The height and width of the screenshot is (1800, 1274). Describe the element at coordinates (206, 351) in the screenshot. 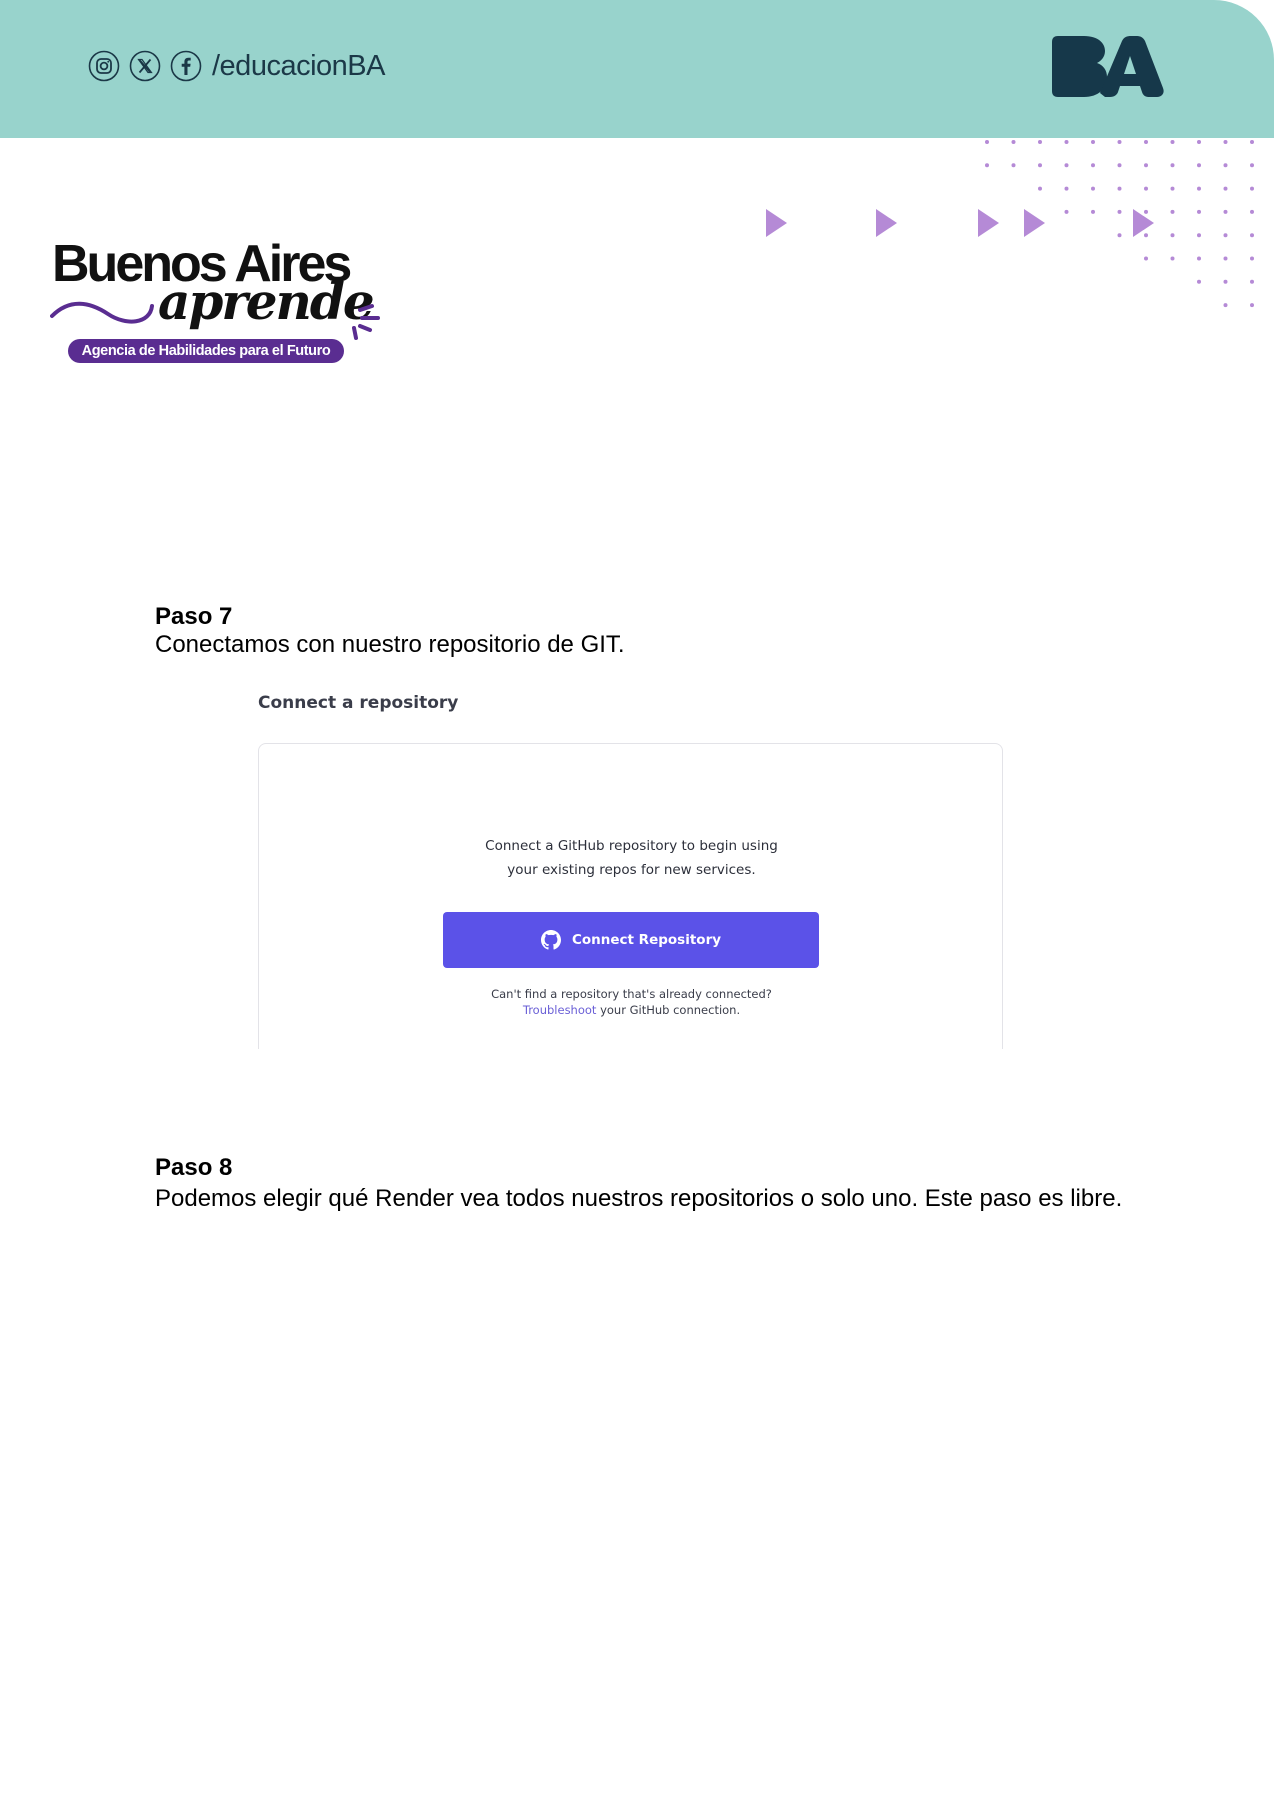

I see `brand-tagline: Agencia de Habilidades para el Futuro` at that location.